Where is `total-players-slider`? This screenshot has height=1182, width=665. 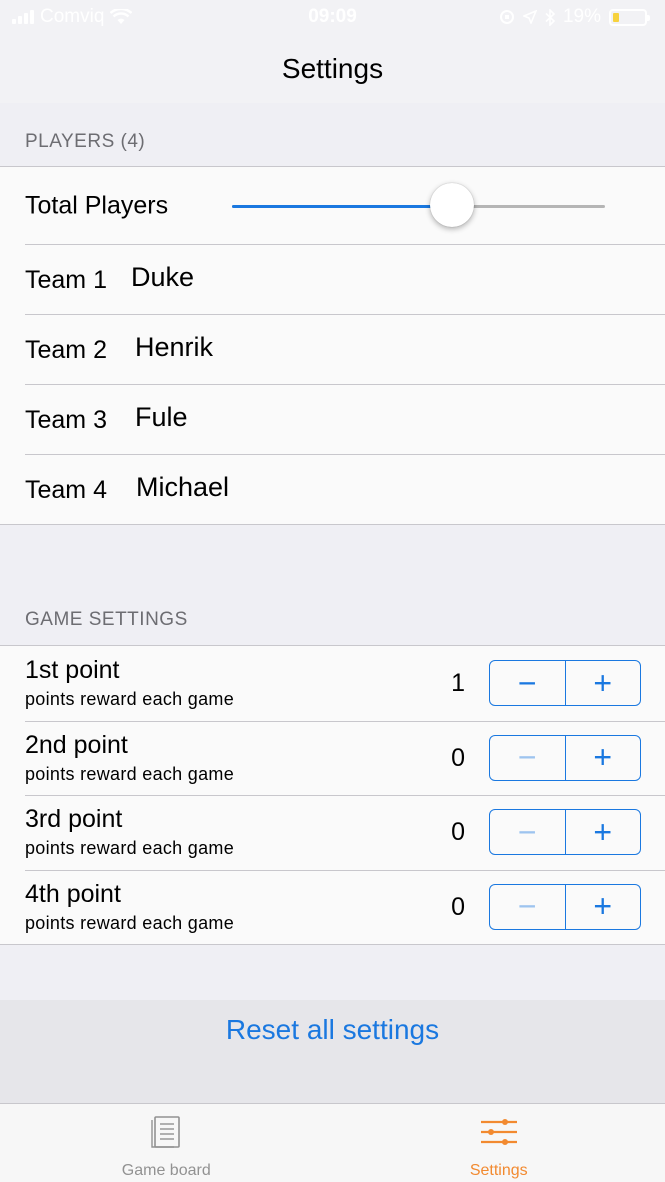
total-players-slider is located at coordinates (418, 206).